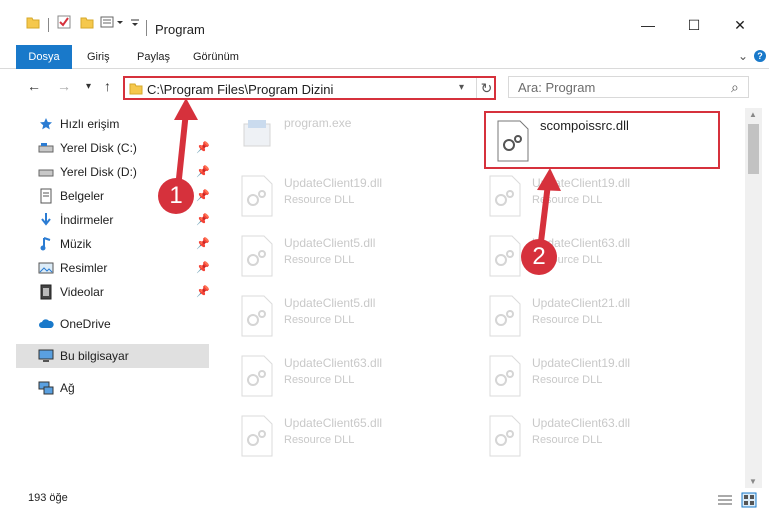  Describe the element at coordinates (749, 501) in the screenshot. I see `large-icons-view-icon` at that location.